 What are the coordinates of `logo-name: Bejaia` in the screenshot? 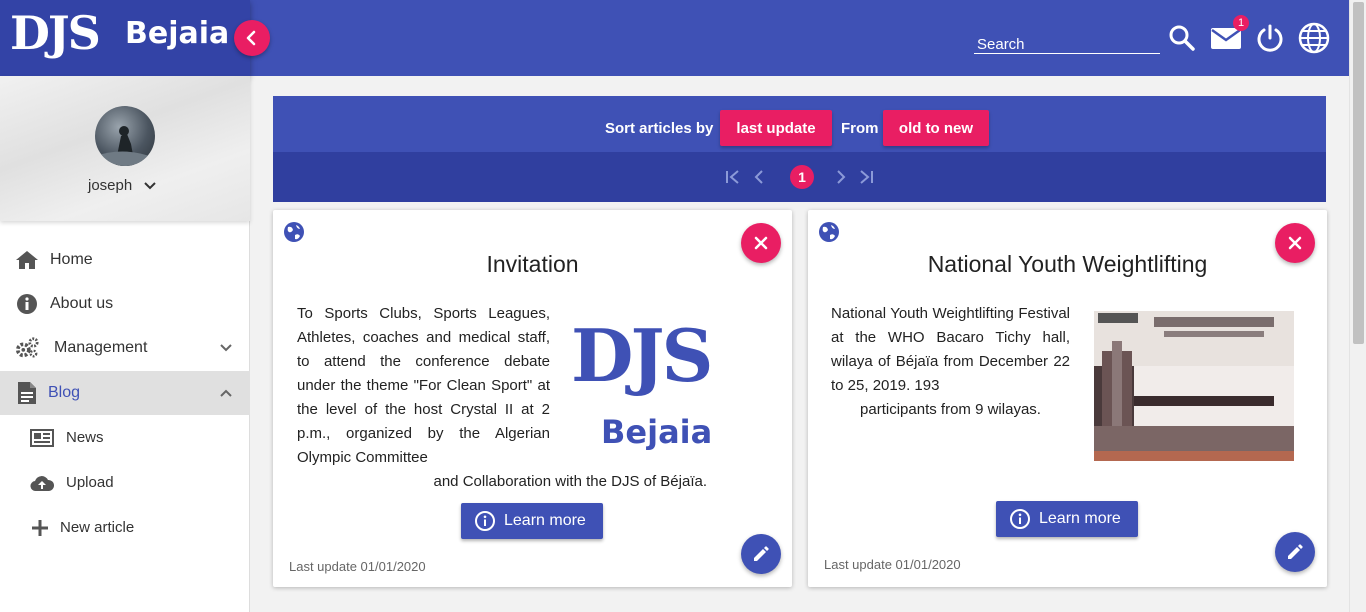 It's located at (177, 33).